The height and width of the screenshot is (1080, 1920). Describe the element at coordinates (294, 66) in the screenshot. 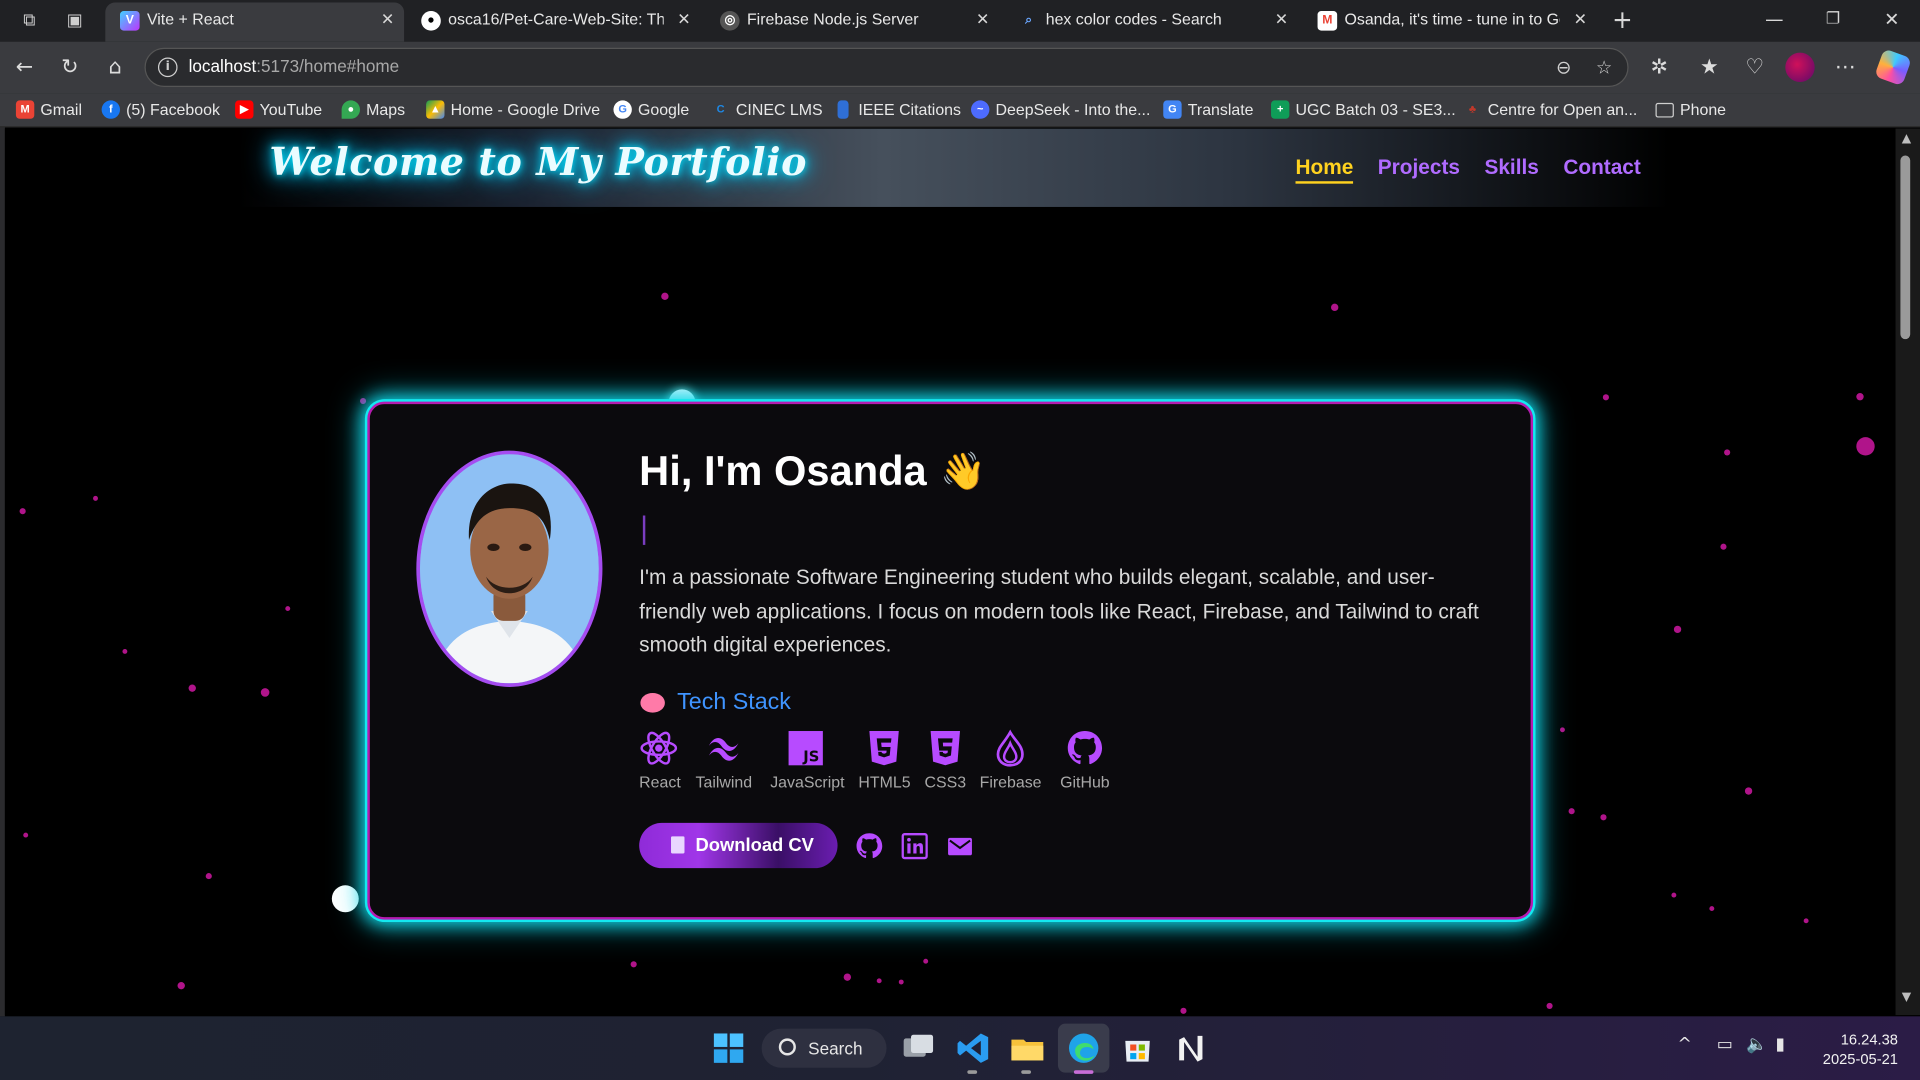

I see `url-text: localhost:5173/home#home` at that location.